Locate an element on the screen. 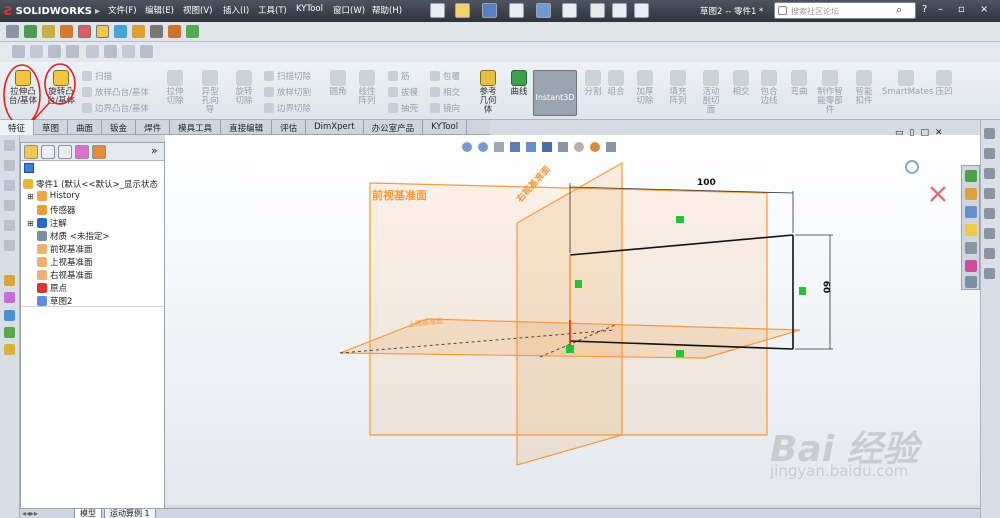  split-button: 分割 is located at coordinates (593, 83).